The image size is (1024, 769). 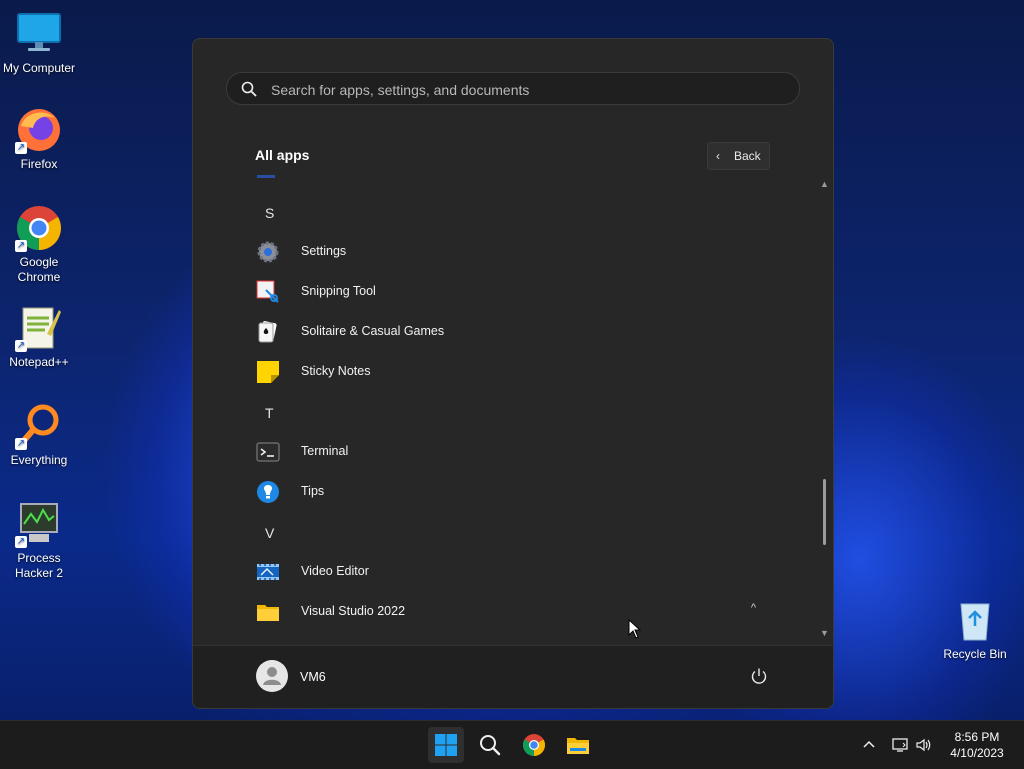 I want to click on all-apps-title: All apps, so click(x=282, y=155).